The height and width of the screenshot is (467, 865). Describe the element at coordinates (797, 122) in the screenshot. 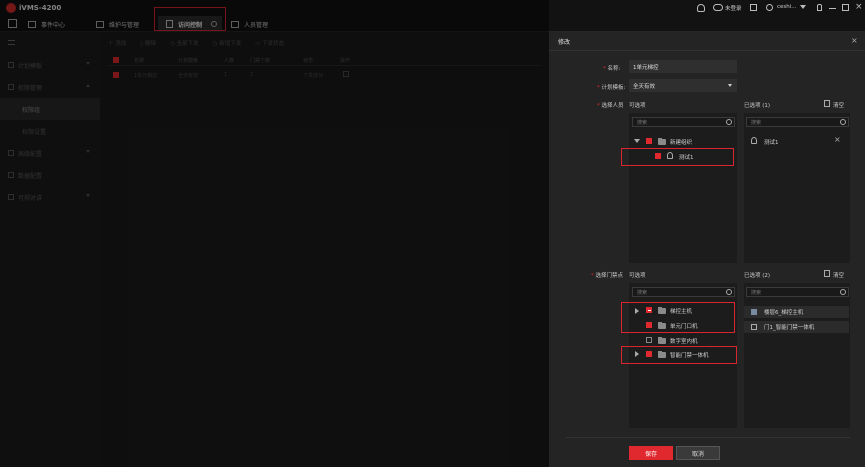

I see `person-selected-search-input: 搜索` at that location.